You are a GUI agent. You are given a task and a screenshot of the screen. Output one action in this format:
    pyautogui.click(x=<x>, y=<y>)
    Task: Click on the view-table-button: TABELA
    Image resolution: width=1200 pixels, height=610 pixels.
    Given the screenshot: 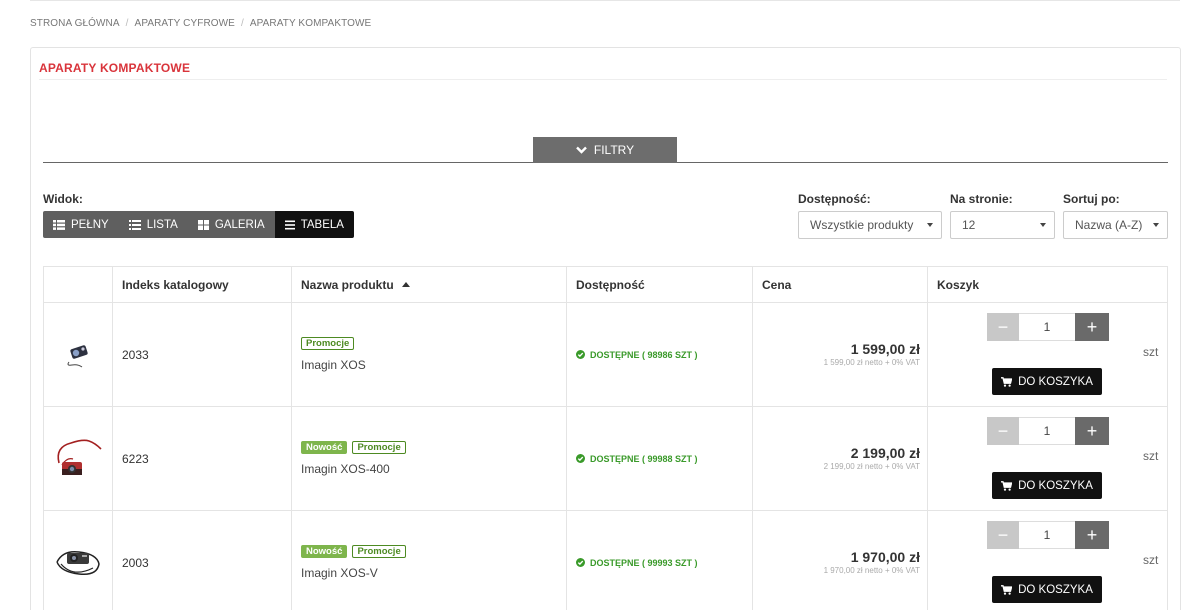 What is the action you would take?
    pyautogui.click(x=314, y=224)
    